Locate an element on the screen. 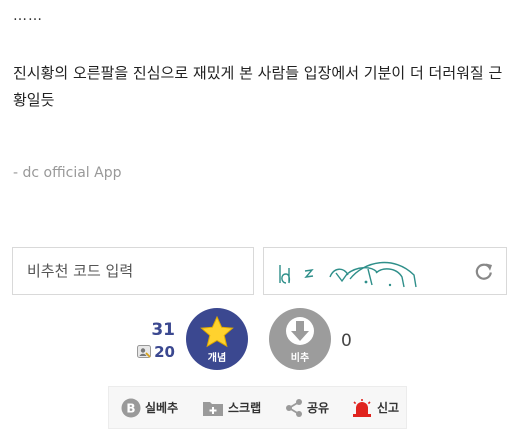  scrap-button: 스크랩 is located at coordinates (231, 407).